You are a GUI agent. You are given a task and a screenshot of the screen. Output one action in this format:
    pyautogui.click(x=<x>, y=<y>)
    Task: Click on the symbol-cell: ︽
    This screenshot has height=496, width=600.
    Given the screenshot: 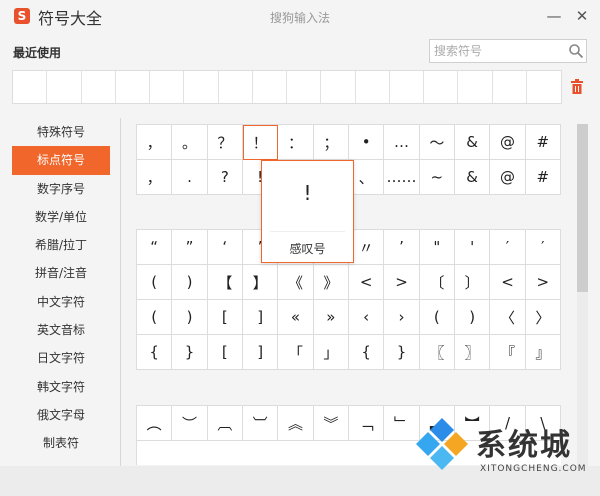 What is the action you would take?
    pyautogui.click(x=296, y=423)
    